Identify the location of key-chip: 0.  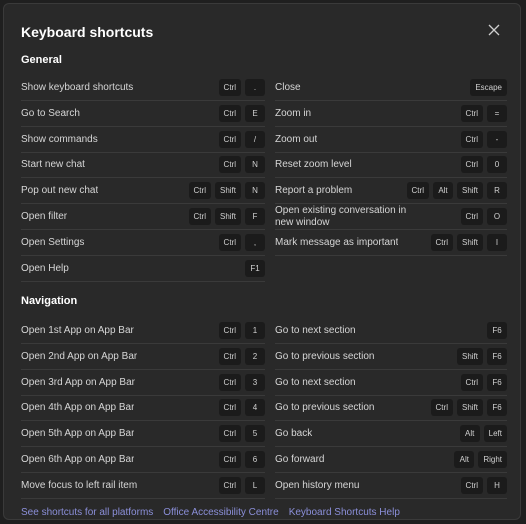
(497, 165).